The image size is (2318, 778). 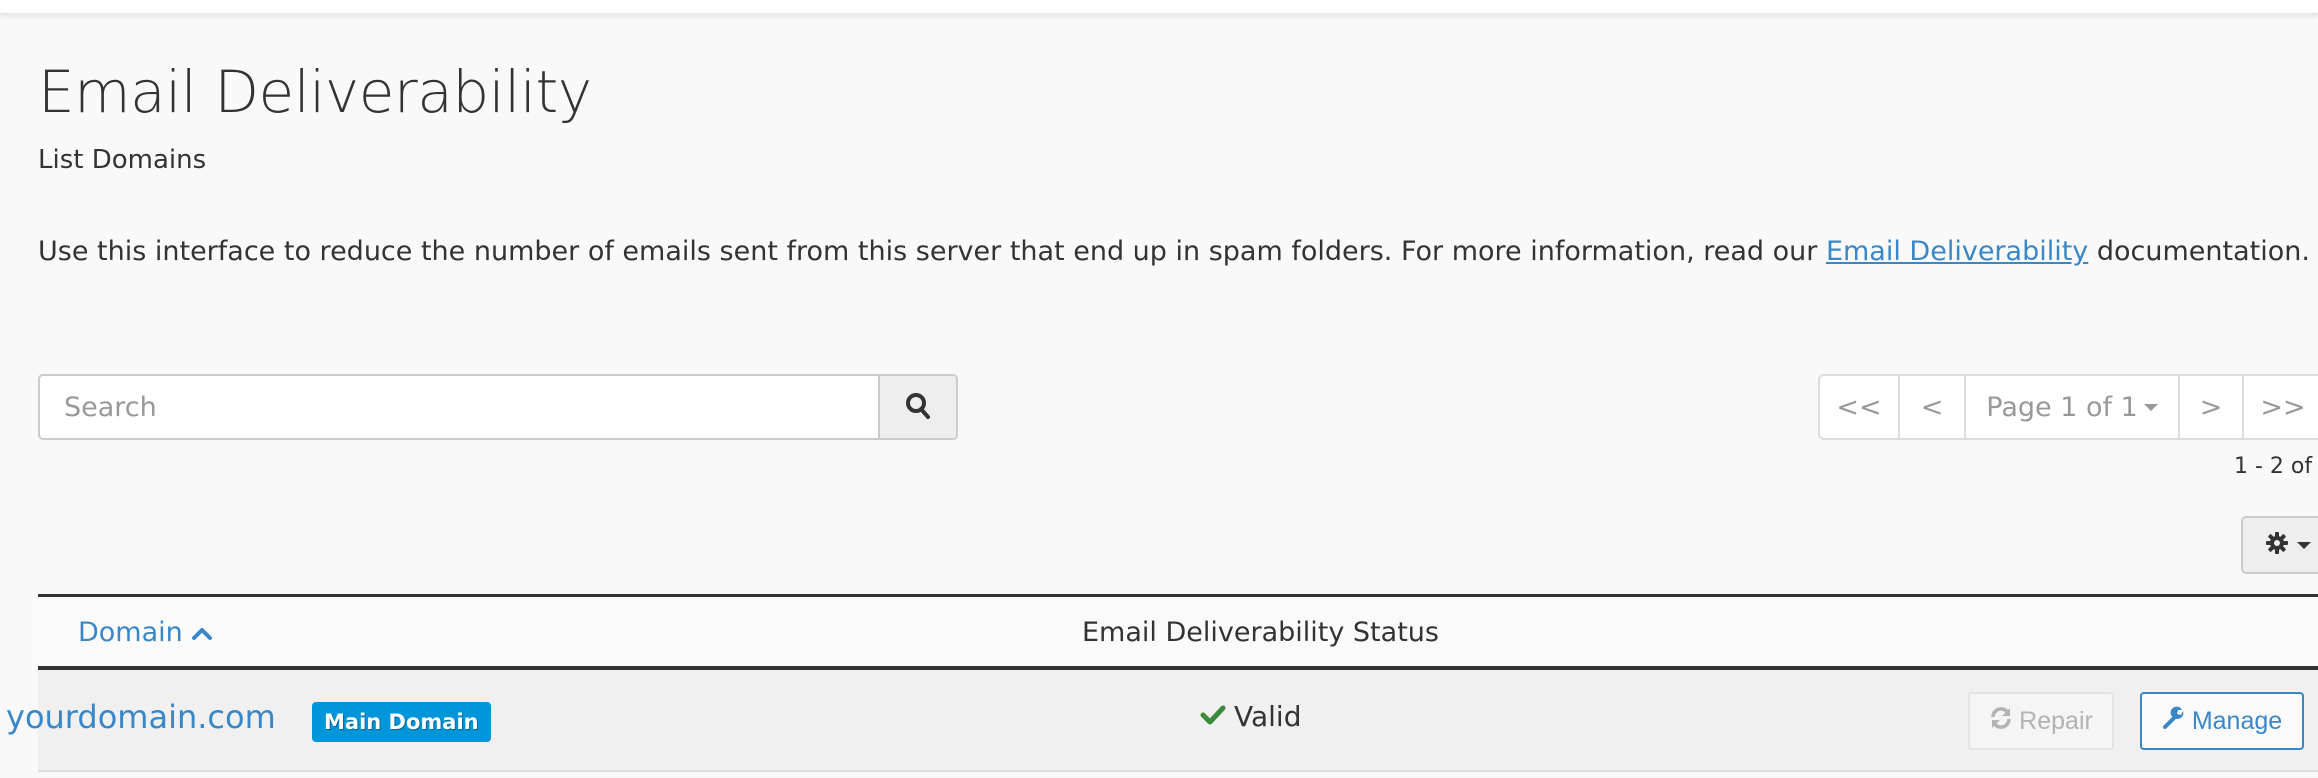 What do you see at coordinates (2212, 407) in the screenshot?
I see `next-page-button: >` at bounding box center [2212, 407].